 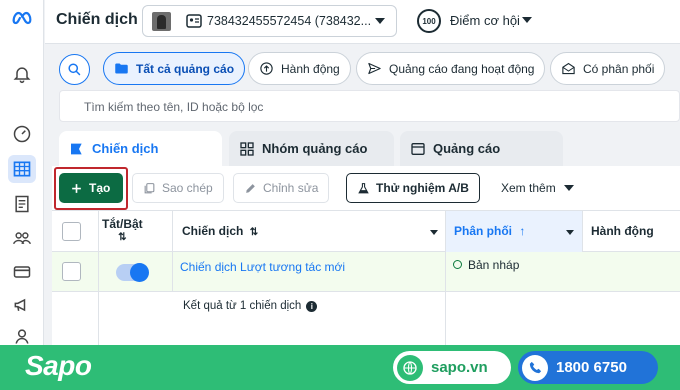 What do you see at coordinates (187, 188) in the screenshot?
I see `duplicate-label: Sao chép` at bounding box center [187, 188].